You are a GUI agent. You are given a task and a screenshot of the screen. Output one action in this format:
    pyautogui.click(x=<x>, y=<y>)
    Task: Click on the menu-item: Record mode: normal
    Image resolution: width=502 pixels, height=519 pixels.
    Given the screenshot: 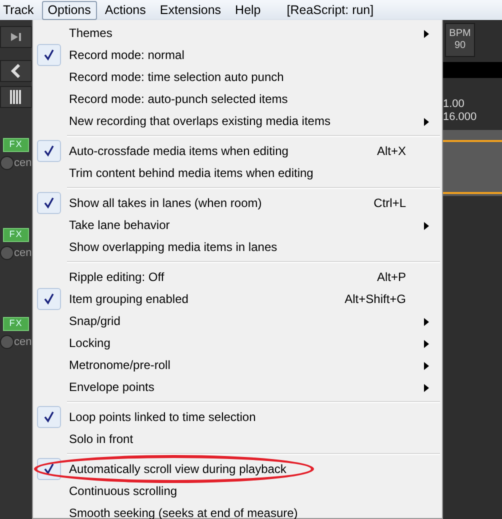 What is the action you would take?
    pyautogui.click(x=237, y=55)
    